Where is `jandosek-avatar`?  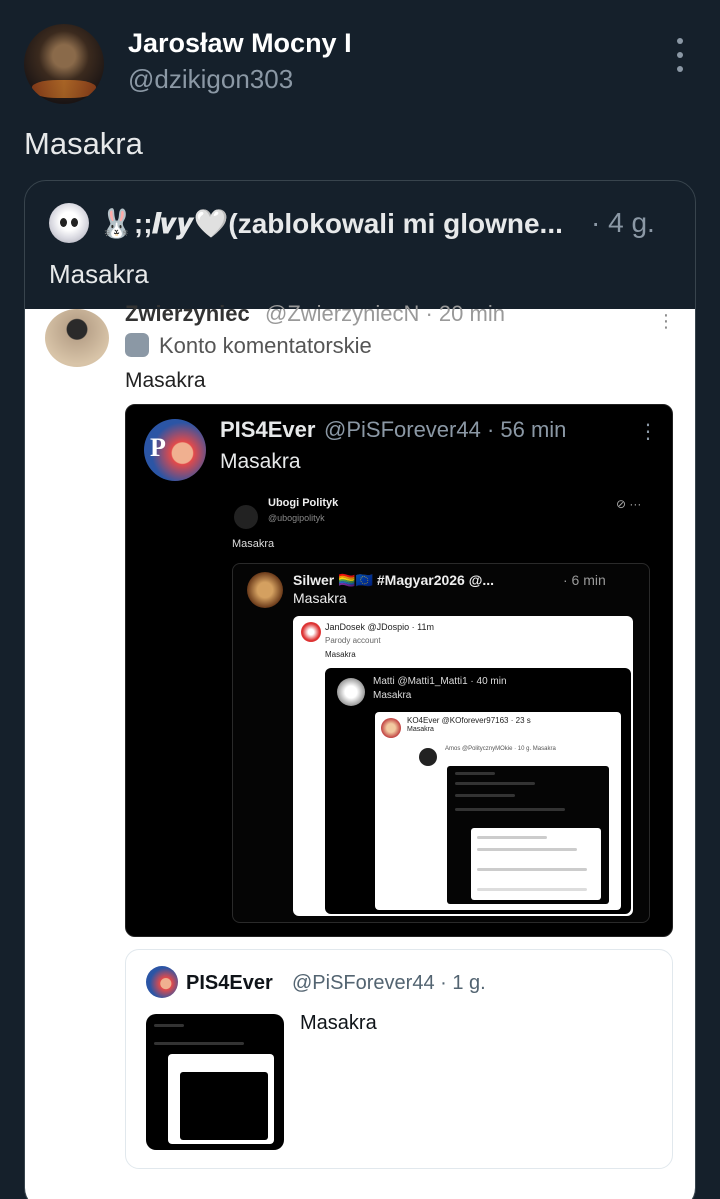 jandosek-avatar is located at coordinates (311, 632).